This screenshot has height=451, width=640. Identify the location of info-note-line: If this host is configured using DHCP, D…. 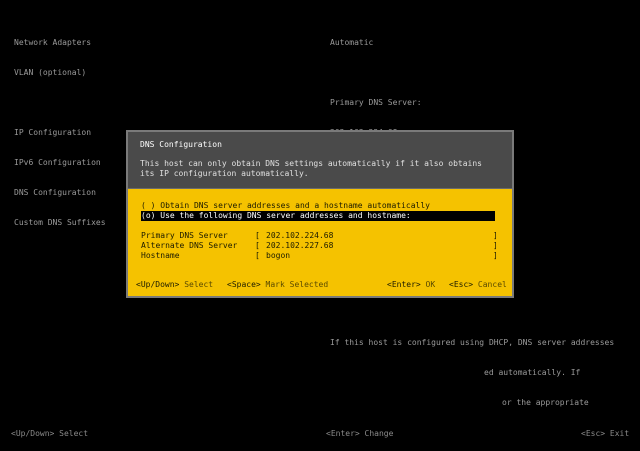
(472, 342).